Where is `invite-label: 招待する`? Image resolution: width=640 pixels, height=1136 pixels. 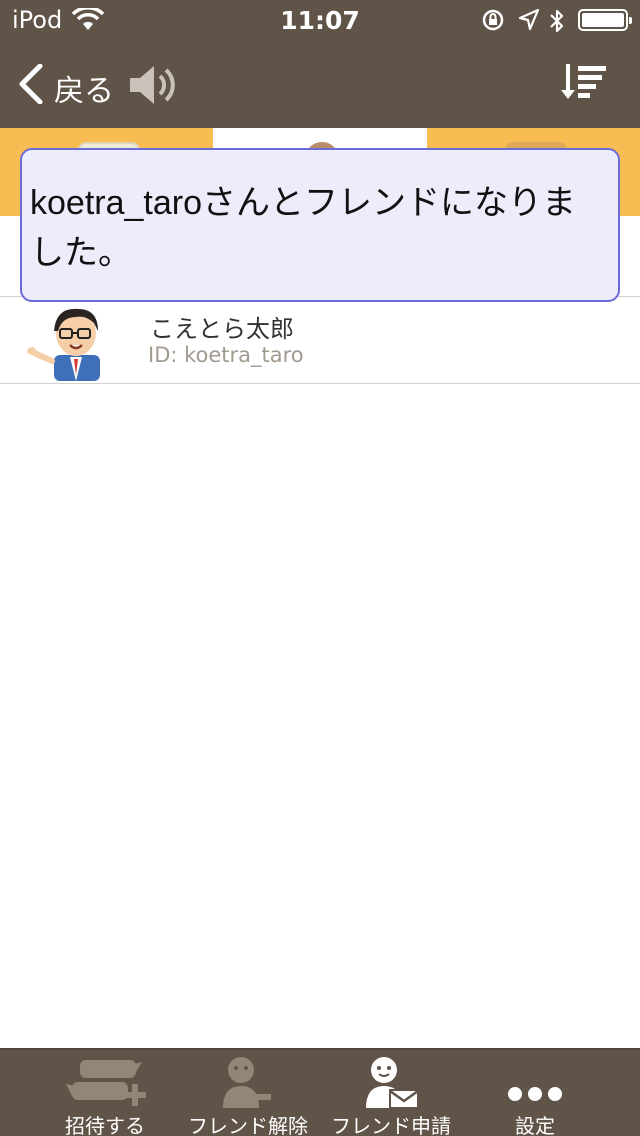
invite-label: 招待する is located at coordinates (105, 1125).